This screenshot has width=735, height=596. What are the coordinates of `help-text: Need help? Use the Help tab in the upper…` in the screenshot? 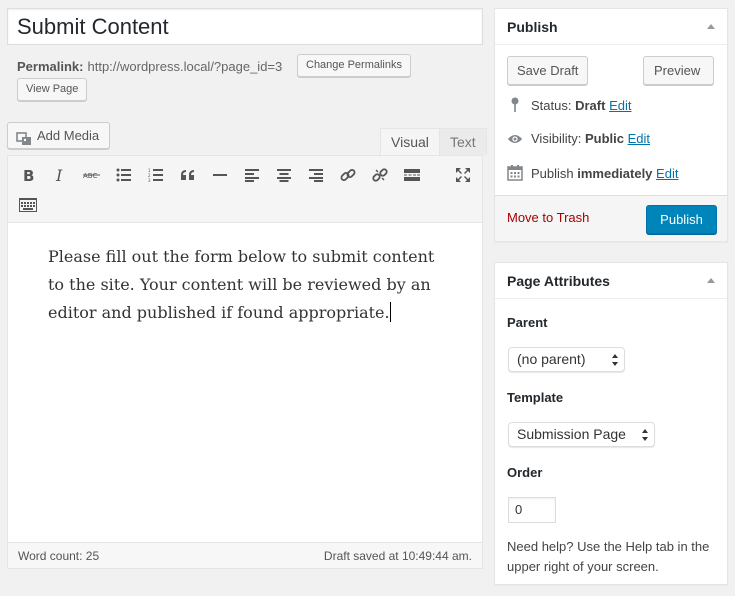 It's located at (608, 556).